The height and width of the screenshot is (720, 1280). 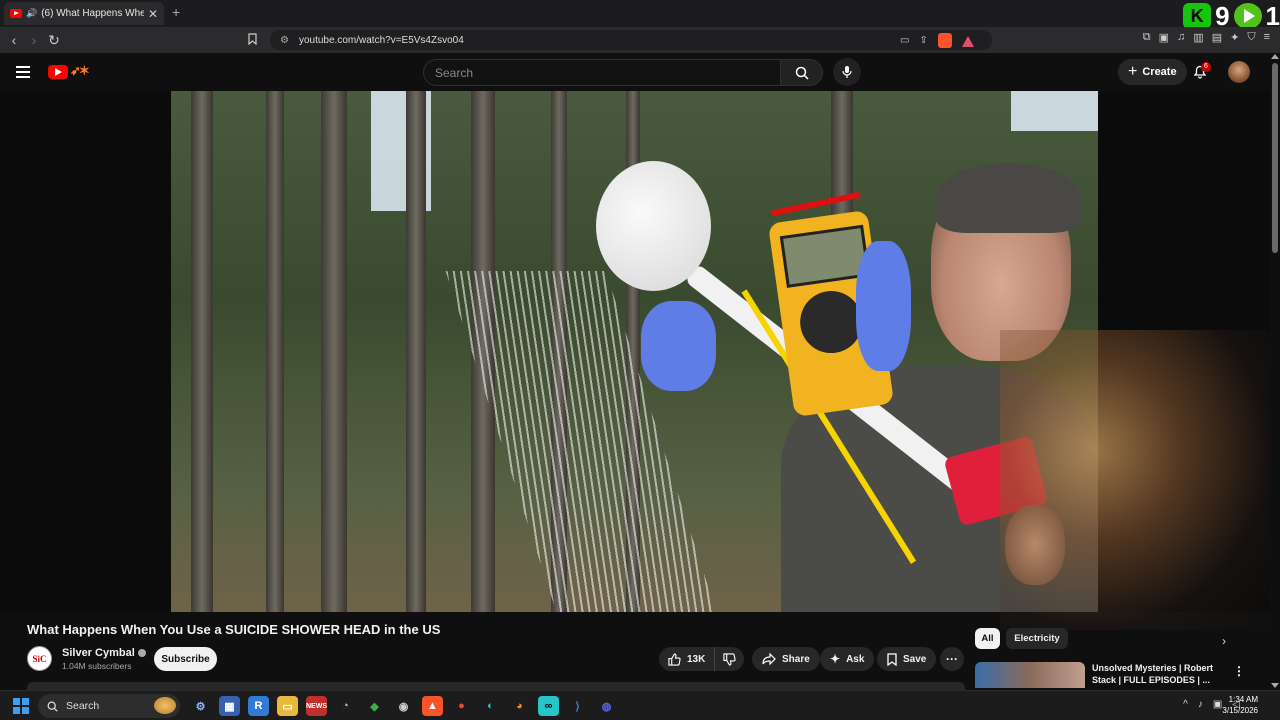 What do you see at coordinates (519, 706) in the screenshot?
I see `firefox-icon: ◕` at bounding box center [519, 706].